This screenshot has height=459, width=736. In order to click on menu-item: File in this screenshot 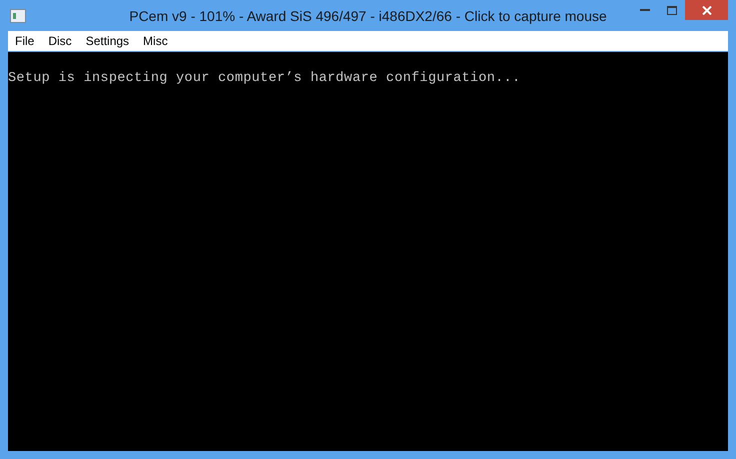, I will do `click(25, 41)`.